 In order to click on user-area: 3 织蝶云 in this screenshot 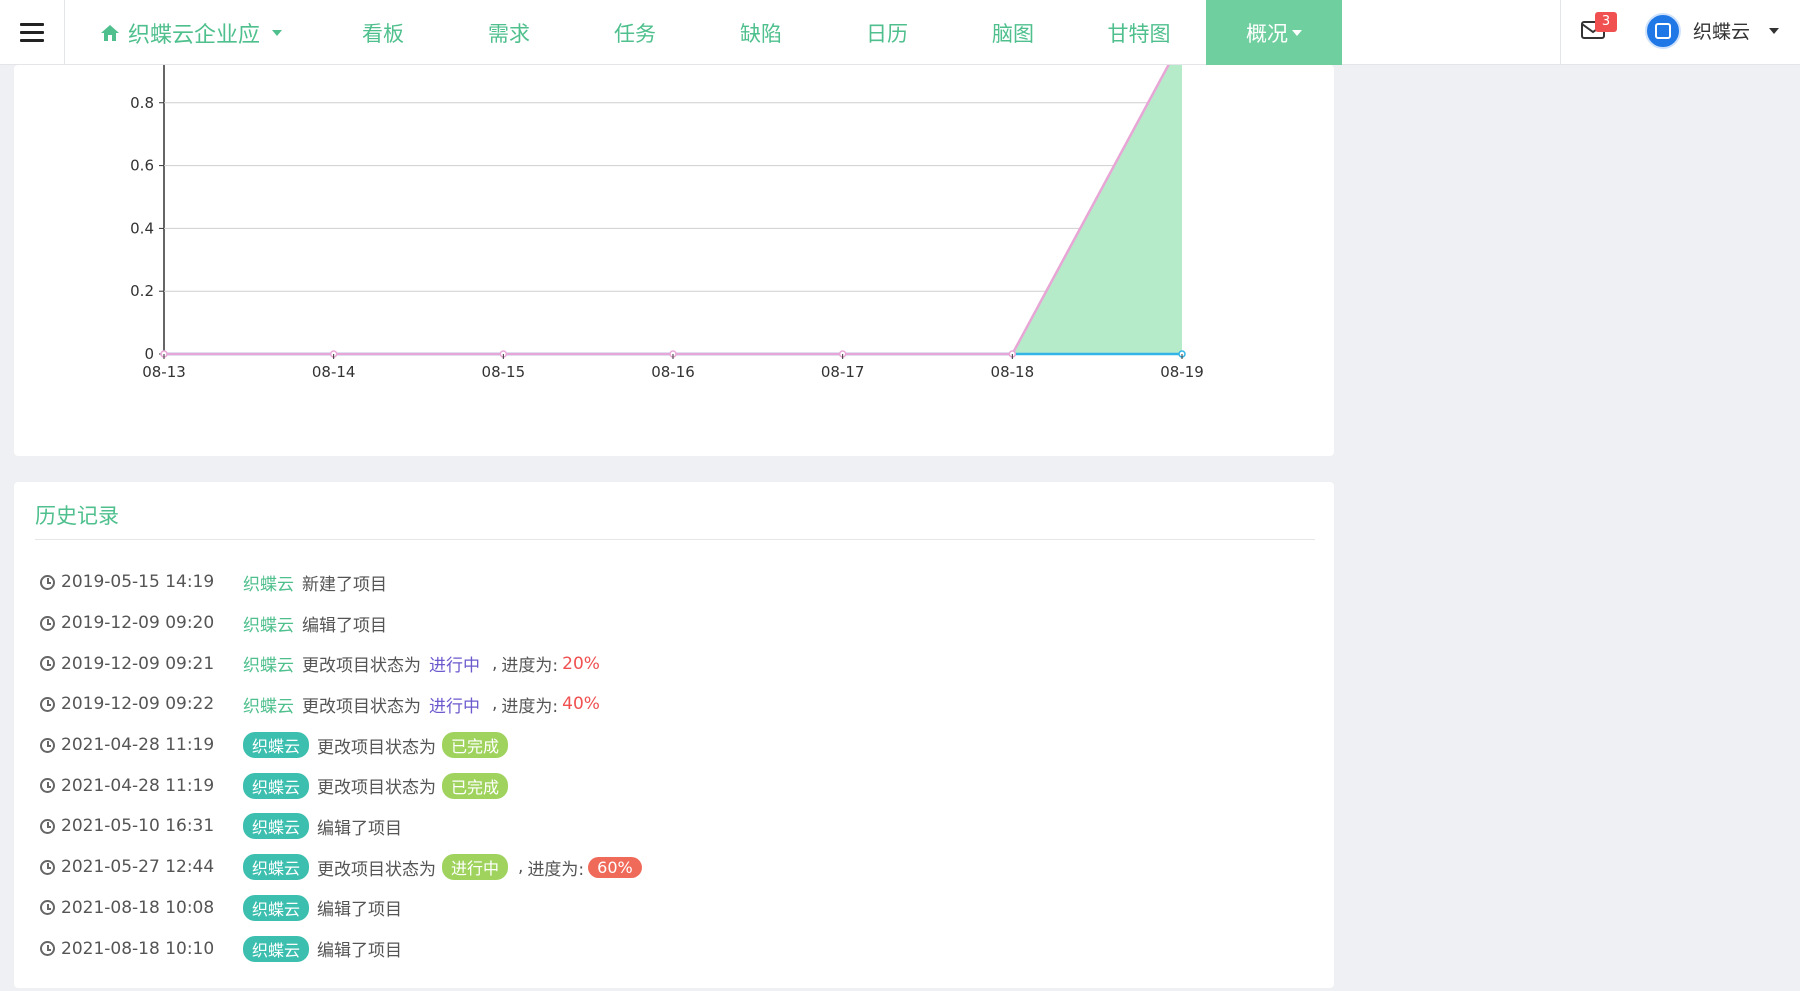, I will do `click(1680, 32)`.